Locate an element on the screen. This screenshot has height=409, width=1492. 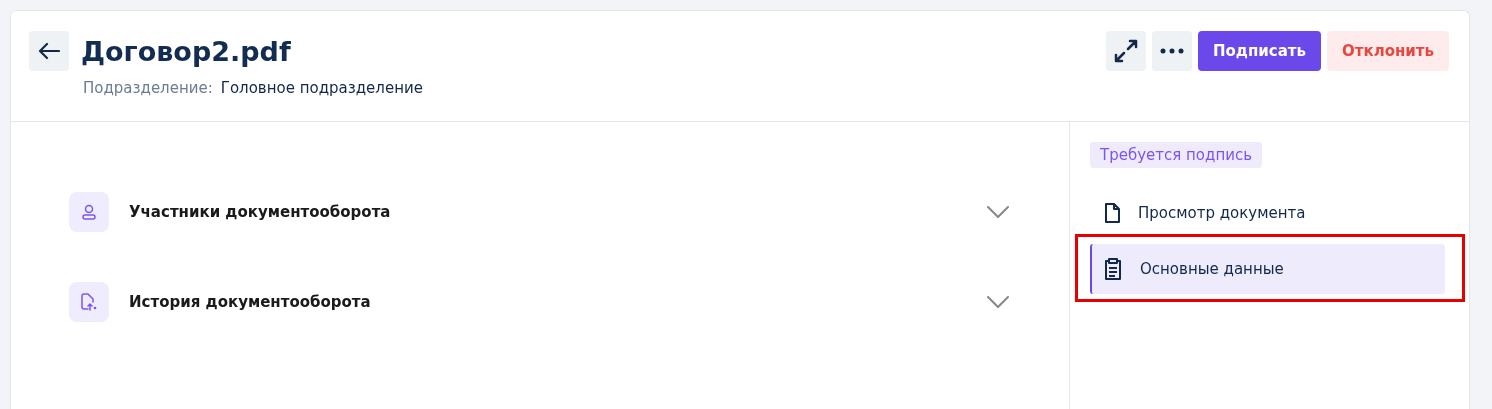
section-title: История документооборота is located at coordinates (548, 302).